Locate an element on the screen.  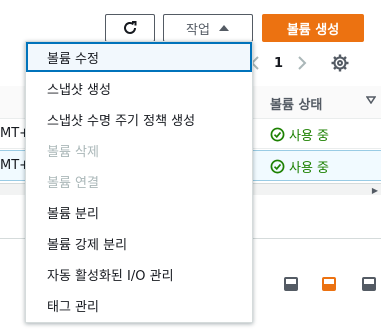
menu-item-manage-tags: 태그 관리 is located at coordinates (139, 305).